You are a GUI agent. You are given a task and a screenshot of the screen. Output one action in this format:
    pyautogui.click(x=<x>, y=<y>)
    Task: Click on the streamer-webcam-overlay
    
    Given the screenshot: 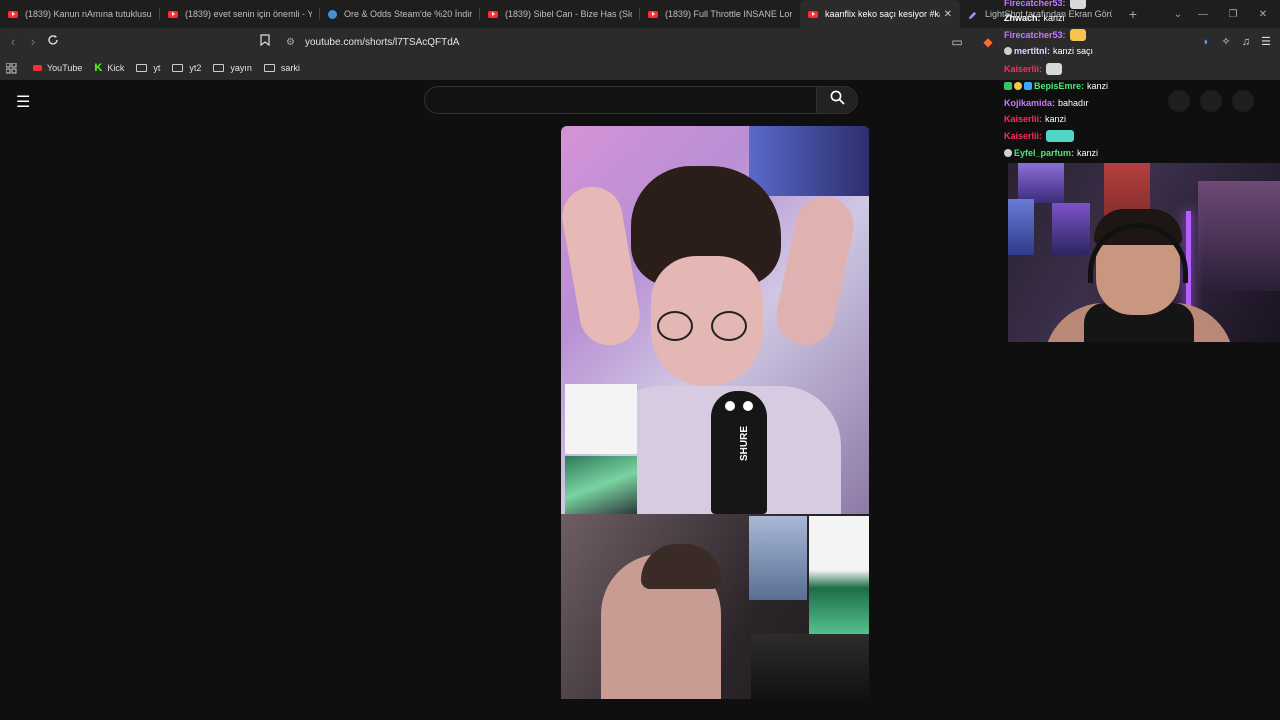 What is the action you would take?
    pyautogui.click(x=1144, y=252)
    